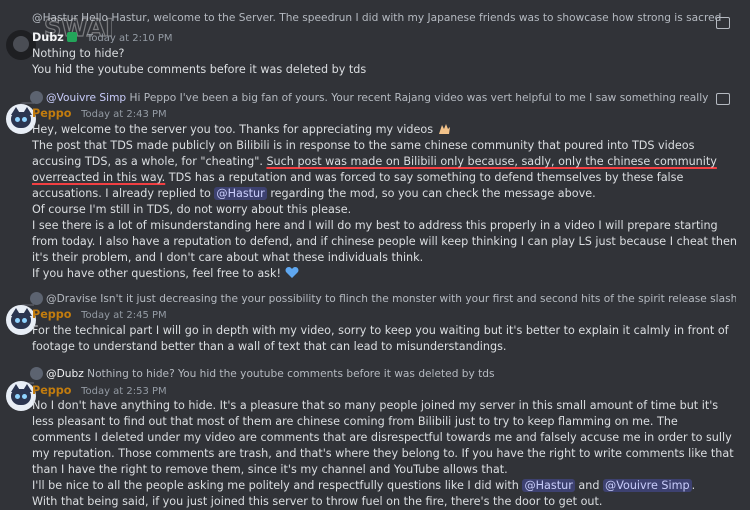 The width and height of the screenshot is (750, 510). Describe the element at coordinates (129, 38) in the screenshot. I see `timestamp: Today at 2:10 PM` at that location.